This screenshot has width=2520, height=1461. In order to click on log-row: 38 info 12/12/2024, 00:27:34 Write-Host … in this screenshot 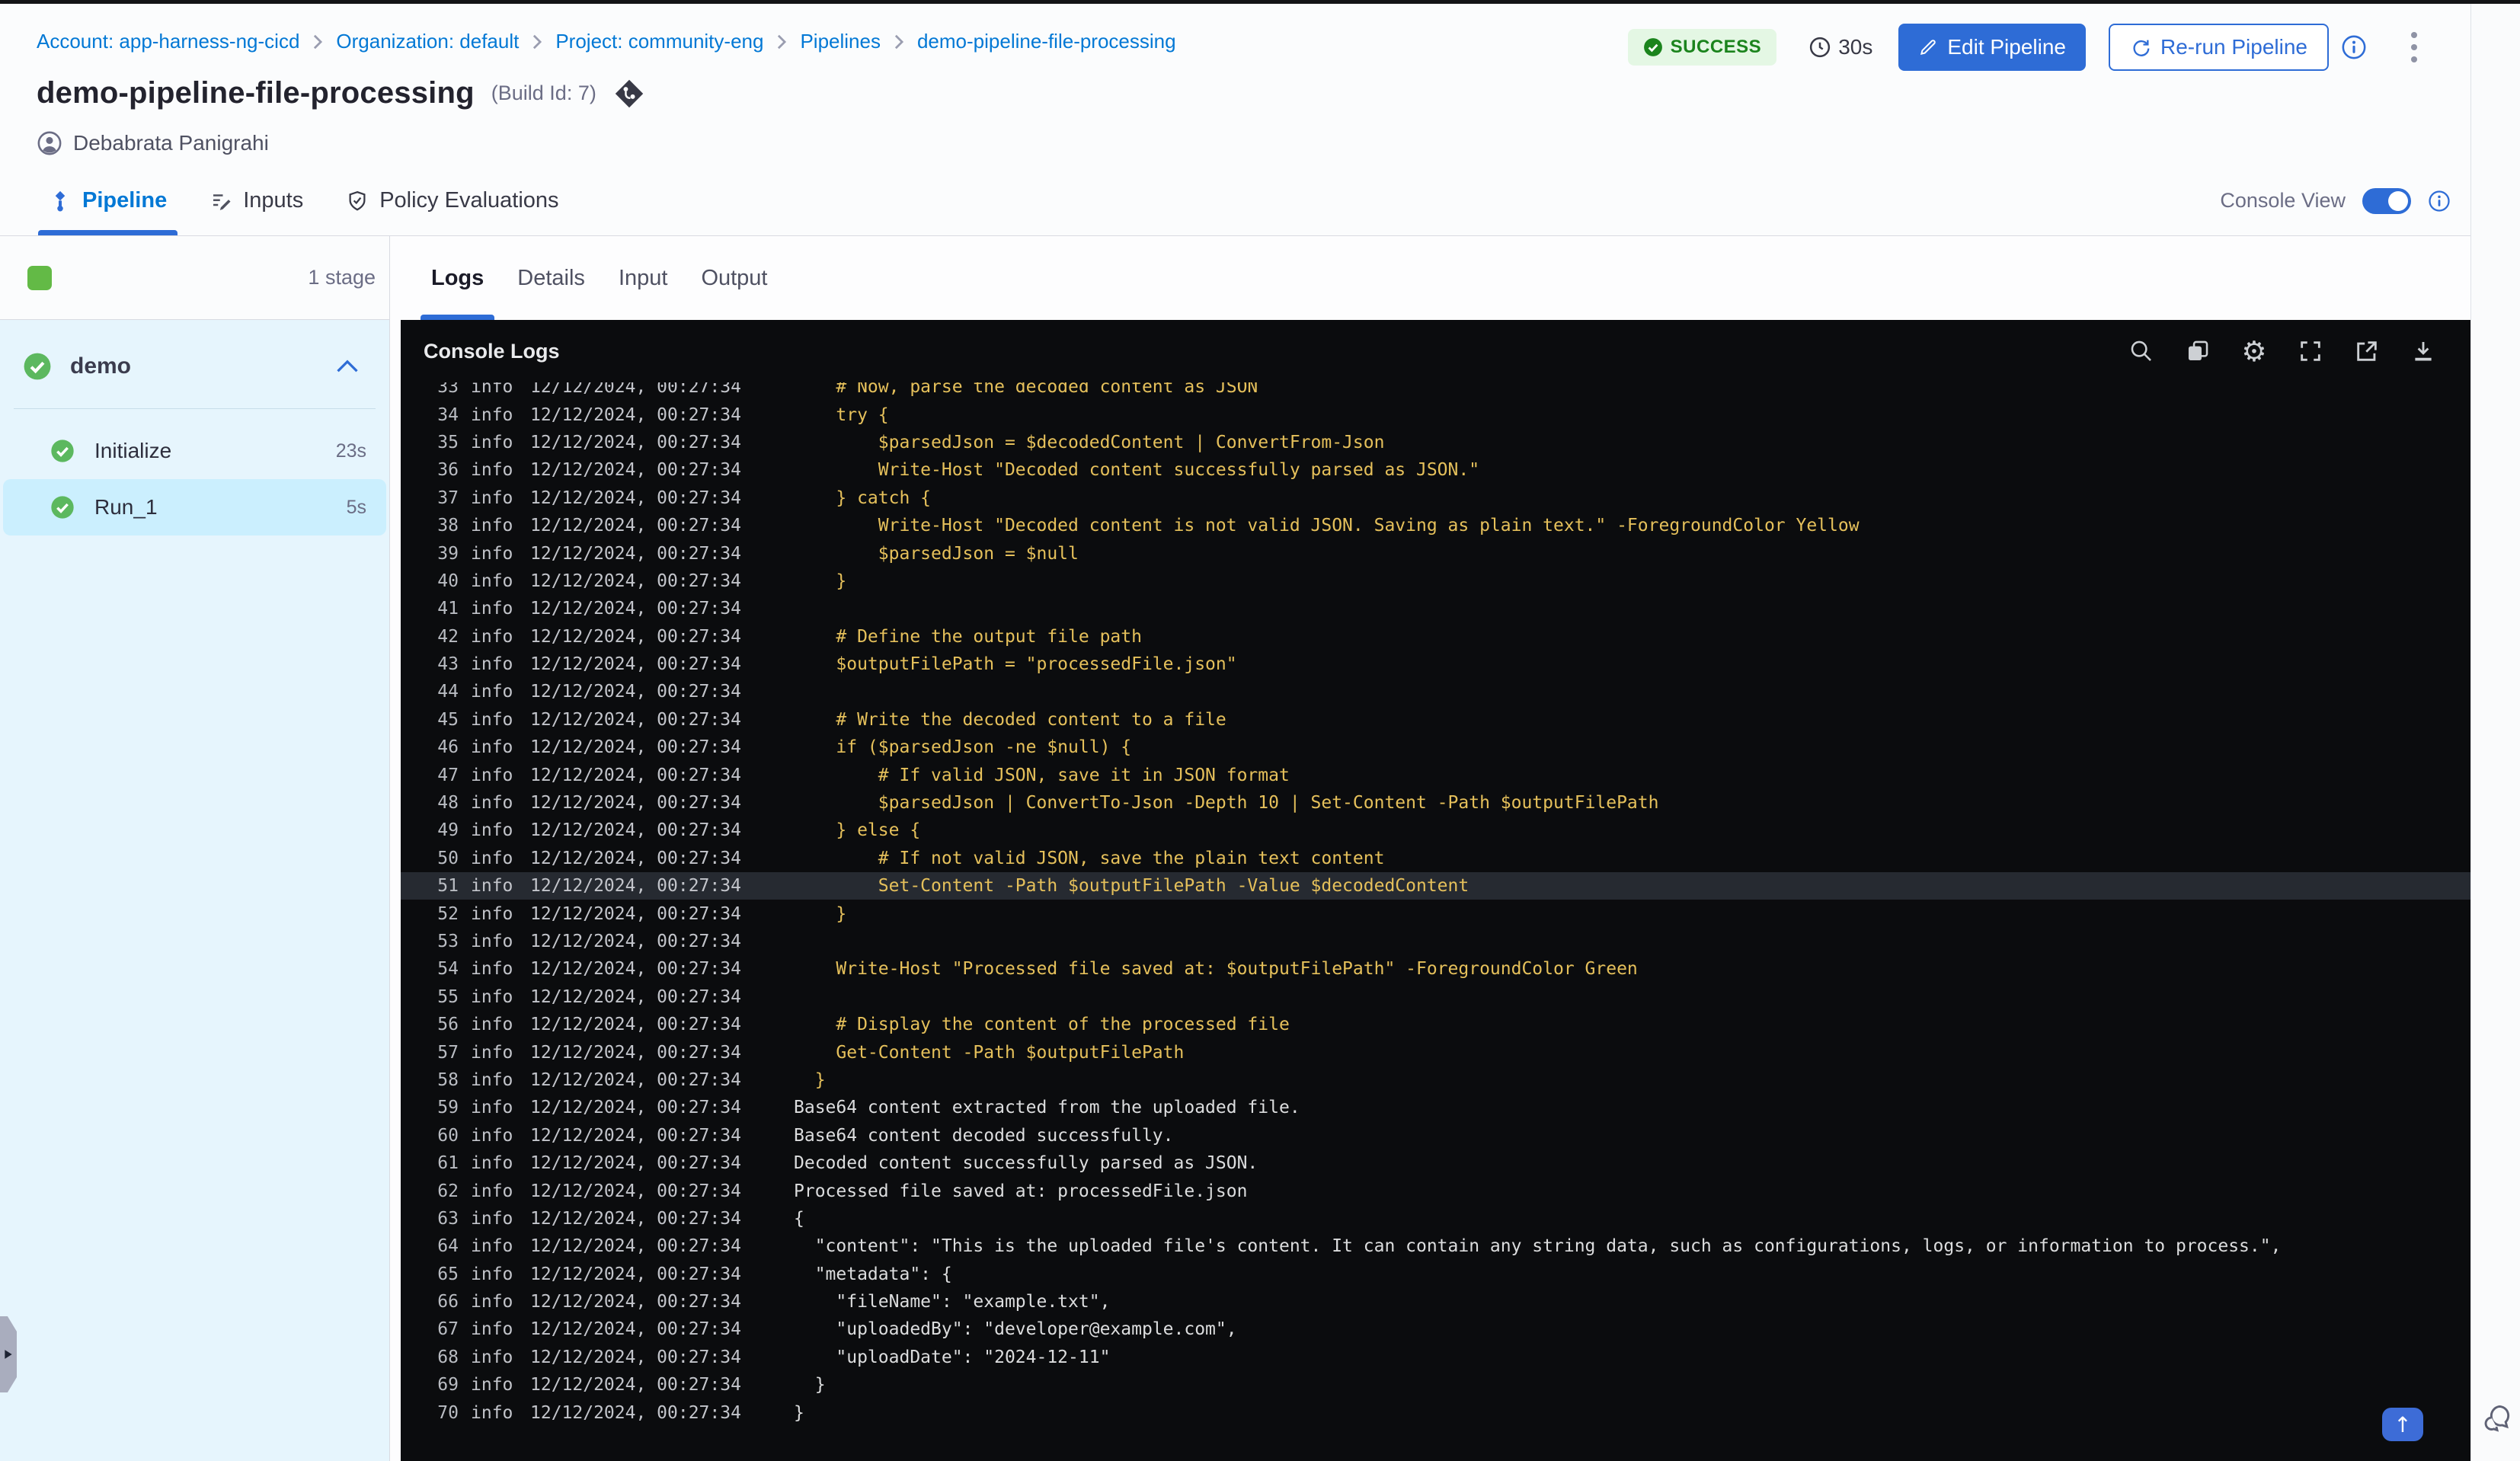, I will do `click(1435, 525)`.